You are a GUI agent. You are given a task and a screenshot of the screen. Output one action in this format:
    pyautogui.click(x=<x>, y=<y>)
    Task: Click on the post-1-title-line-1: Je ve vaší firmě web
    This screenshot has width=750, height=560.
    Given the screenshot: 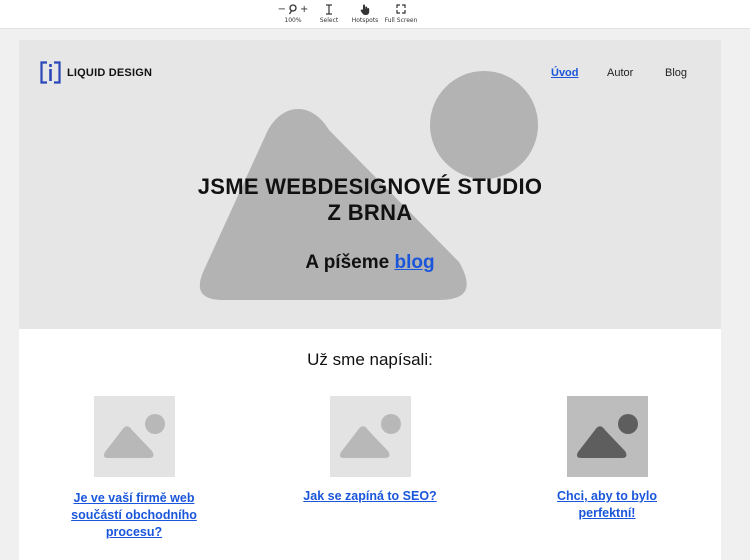 What is the action you would take?
    pyautogui.click(x=134, y=498)
    